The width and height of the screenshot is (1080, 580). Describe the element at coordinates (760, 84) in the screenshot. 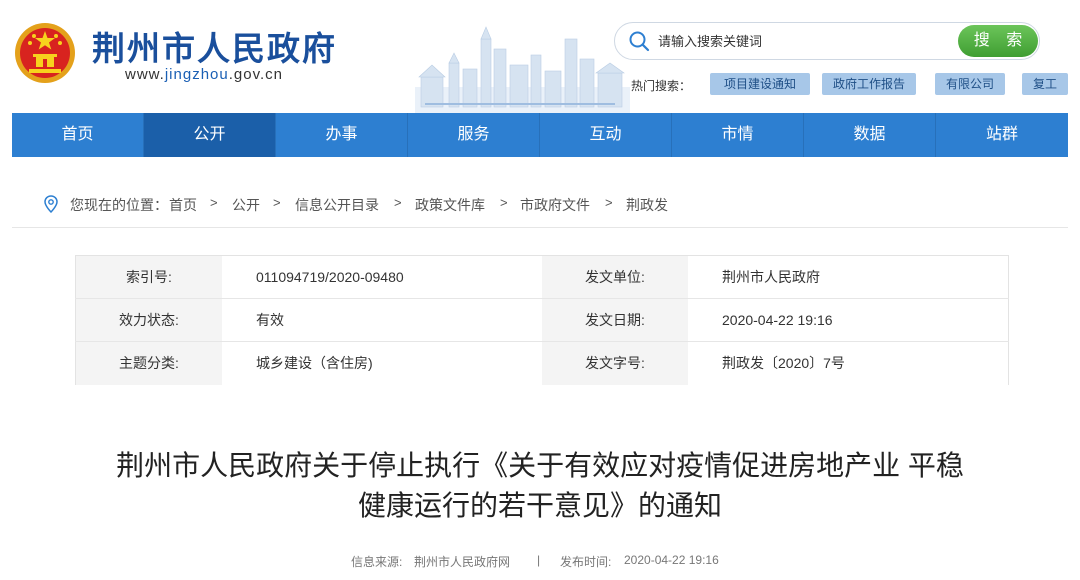

I see `hot-tag-project-notice: 项目建设通知` at that location.